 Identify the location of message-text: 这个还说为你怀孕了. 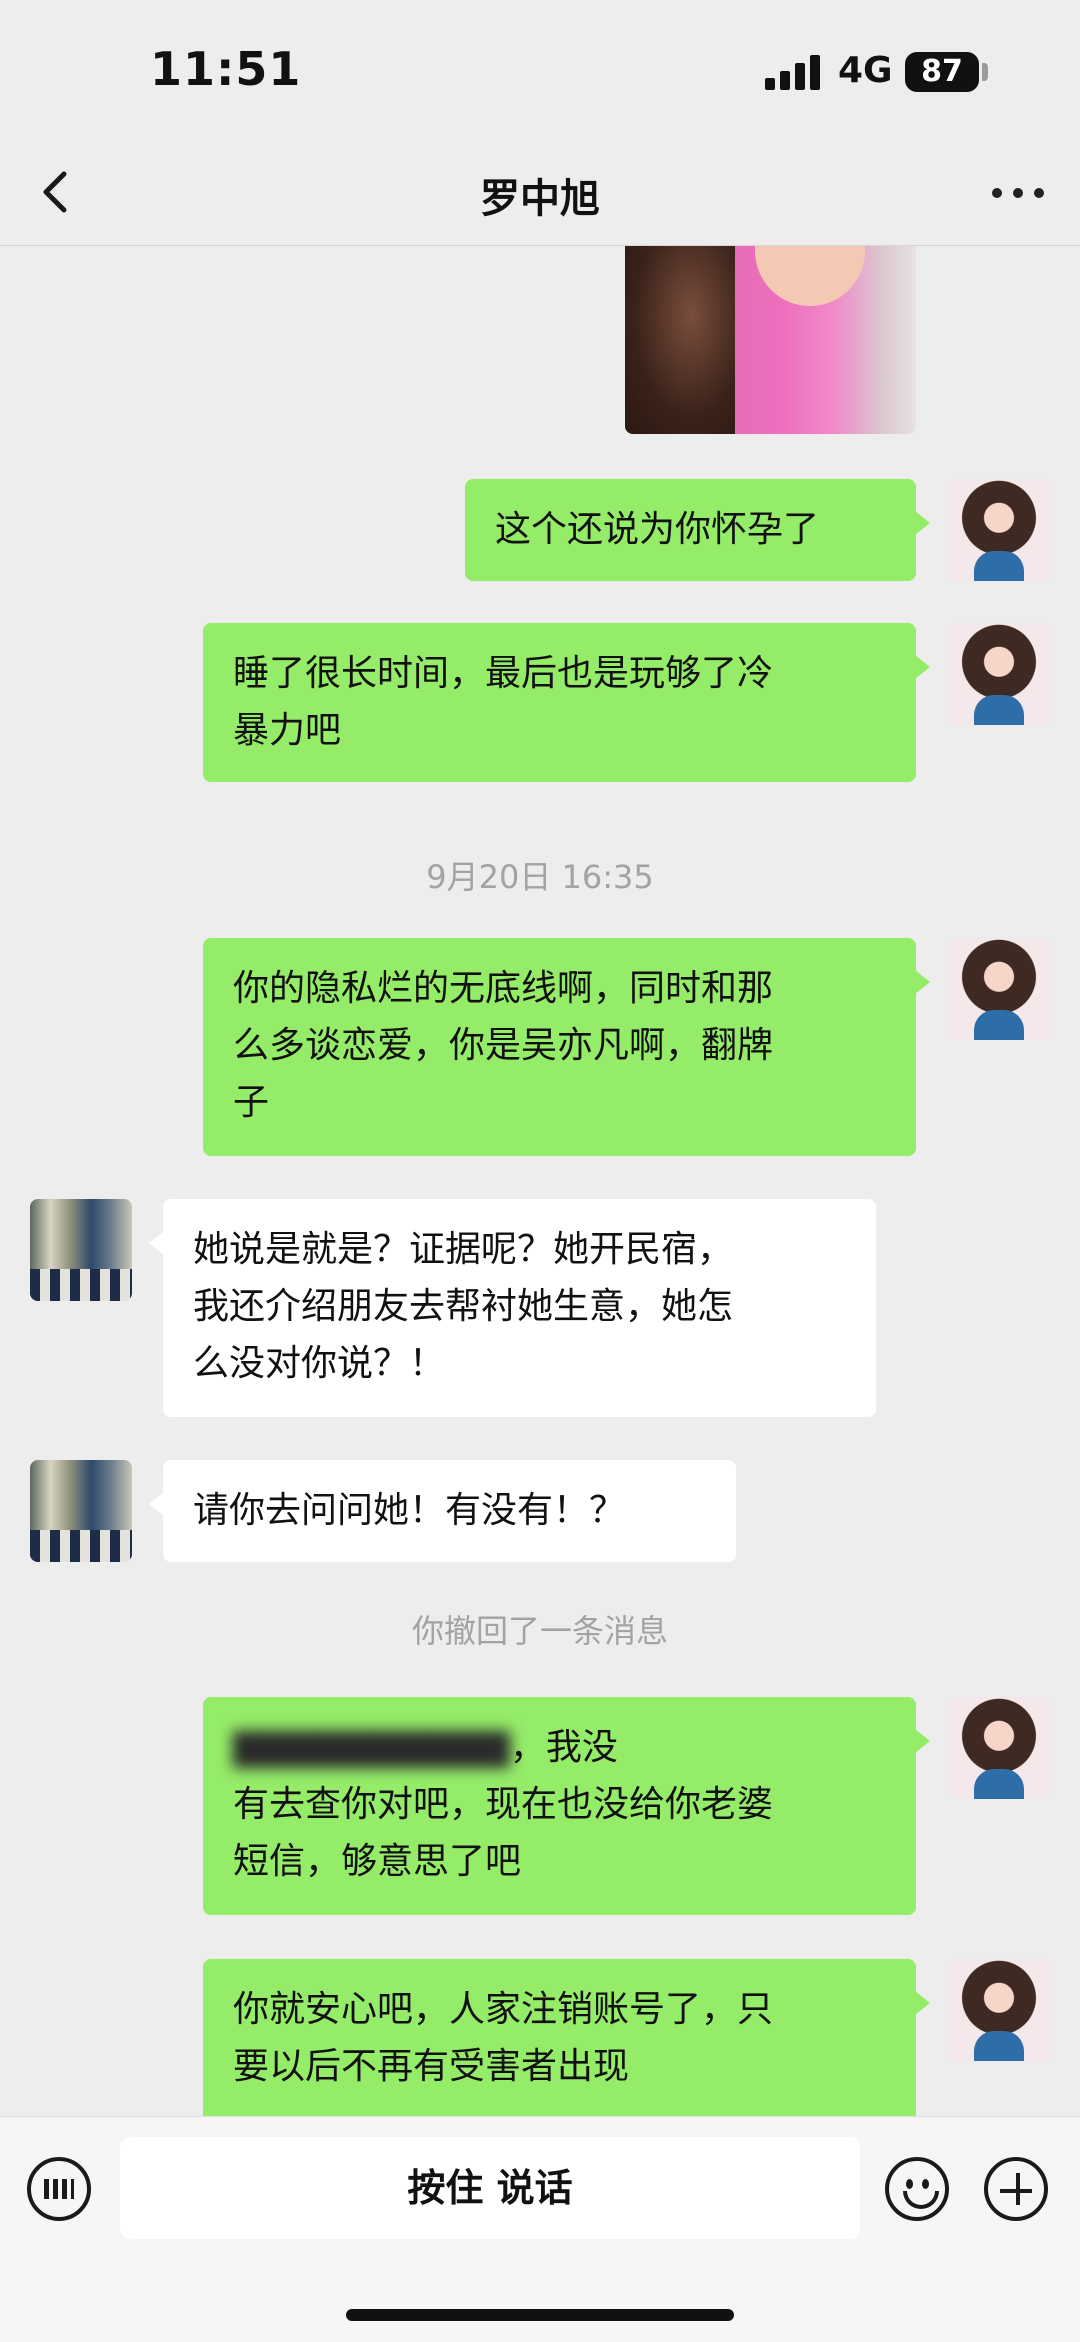
(657, 529).